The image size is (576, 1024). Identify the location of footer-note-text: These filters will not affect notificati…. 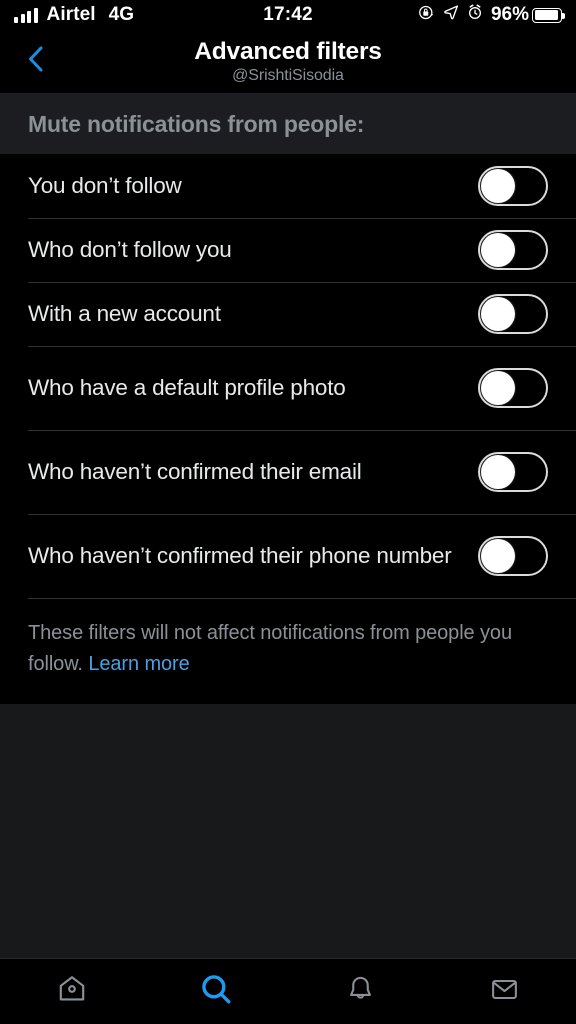
(288, 649).